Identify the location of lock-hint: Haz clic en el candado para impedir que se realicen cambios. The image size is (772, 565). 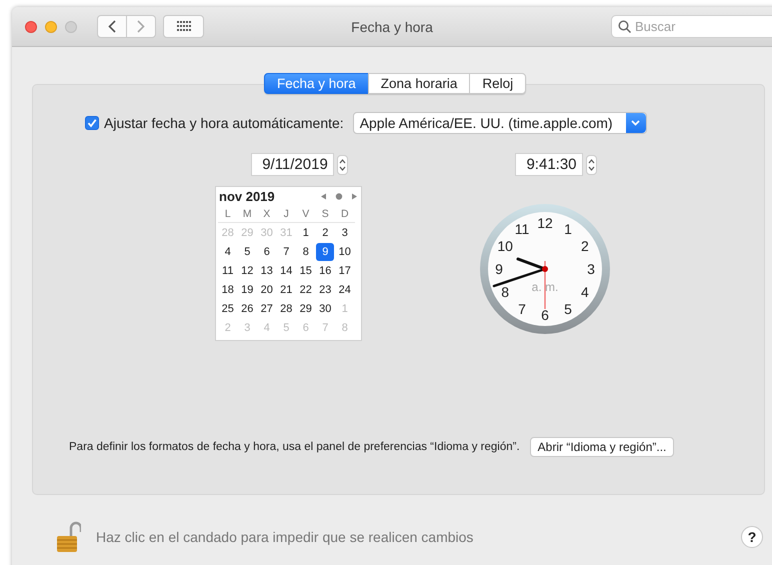
(285, 537).